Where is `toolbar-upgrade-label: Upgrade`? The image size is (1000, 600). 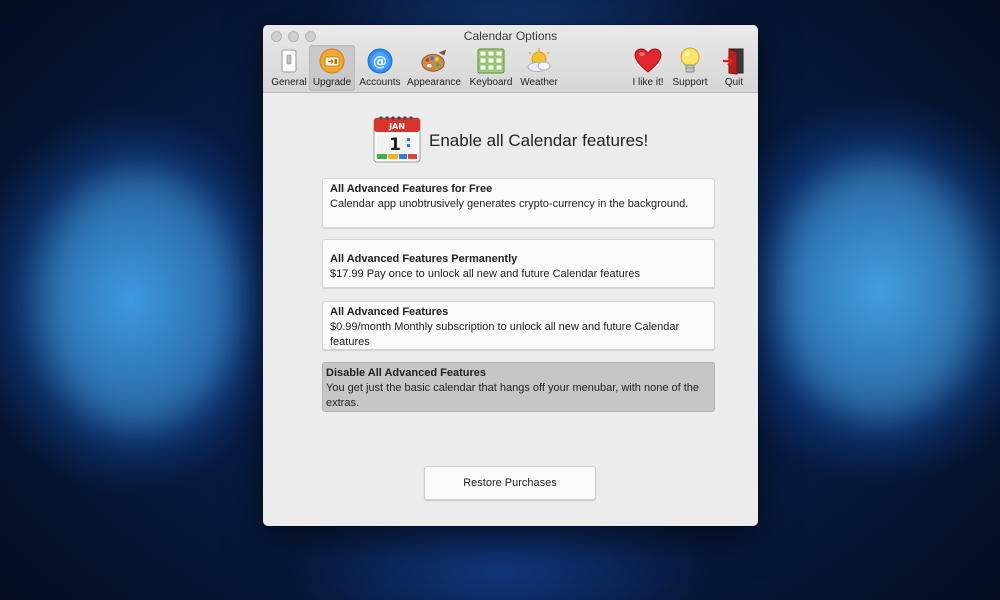 toolbar-upgrade-label: Upgrade is located at coordinates (332, 82).